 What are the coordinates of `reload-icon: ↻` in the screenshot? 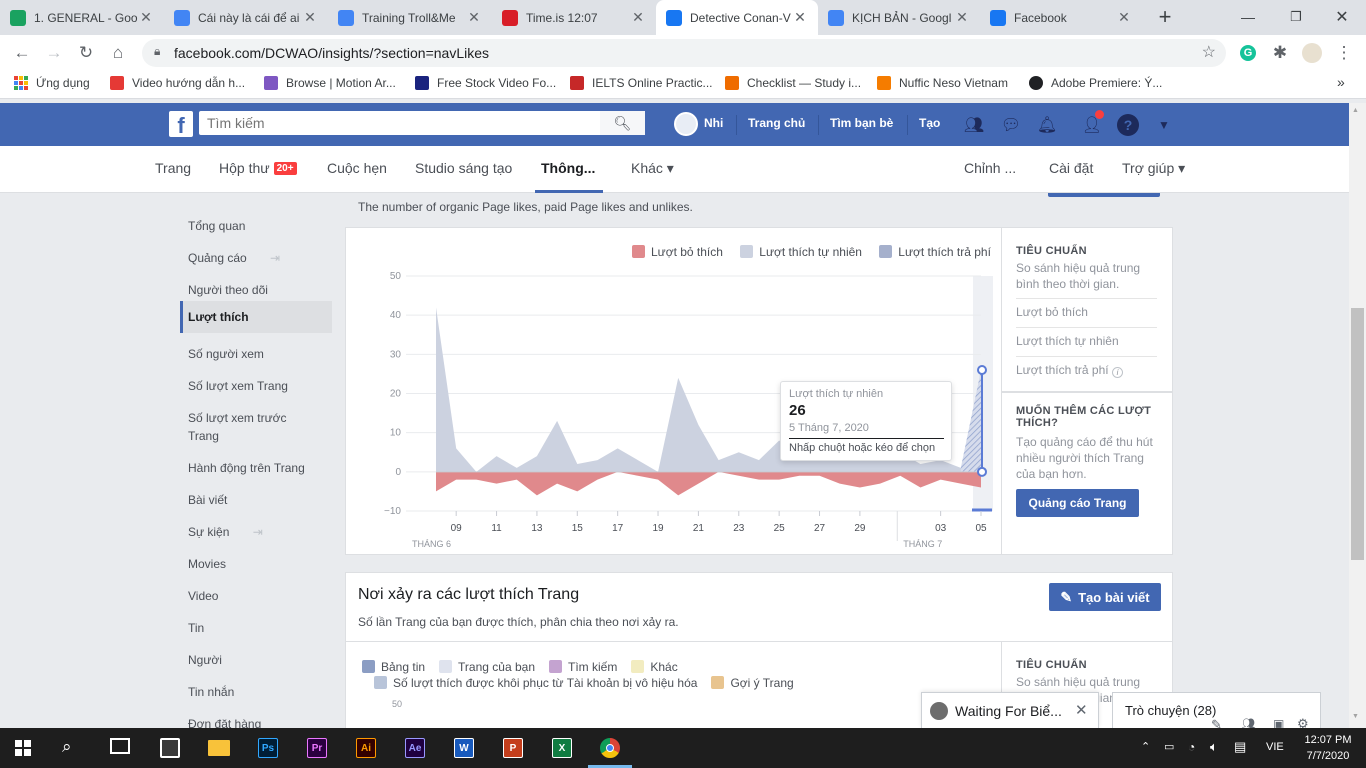 It's located at (86, 53).